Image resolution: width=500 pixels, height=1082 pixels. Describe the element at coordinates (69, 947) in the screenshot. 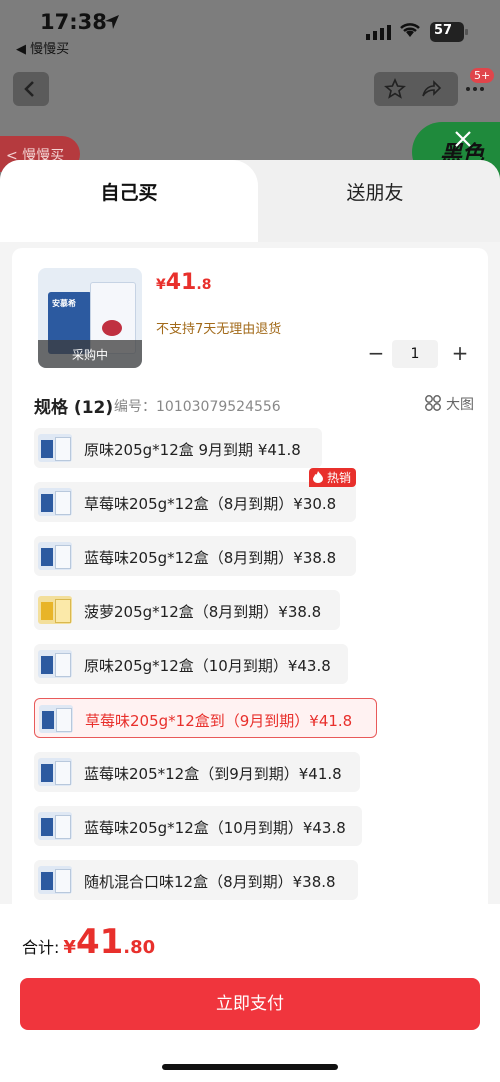

I see `total-symbol: ¥` at that location.